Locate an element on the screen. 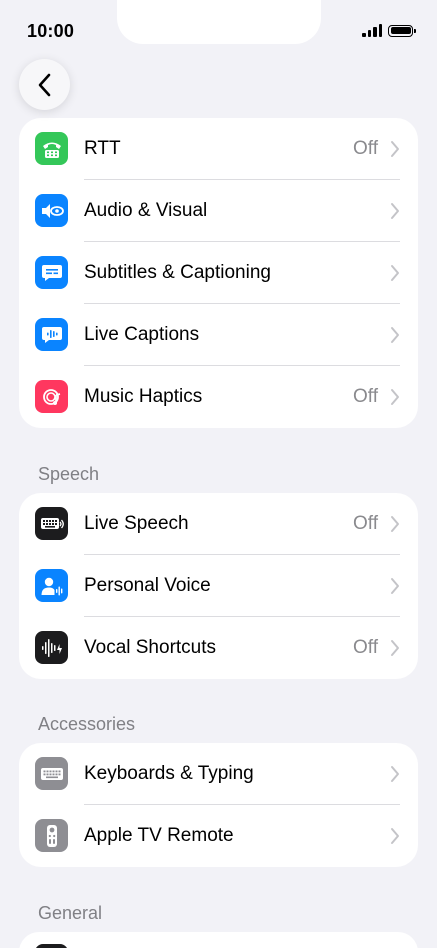  dynamic-island-notch is located at coordinates (219, 22).